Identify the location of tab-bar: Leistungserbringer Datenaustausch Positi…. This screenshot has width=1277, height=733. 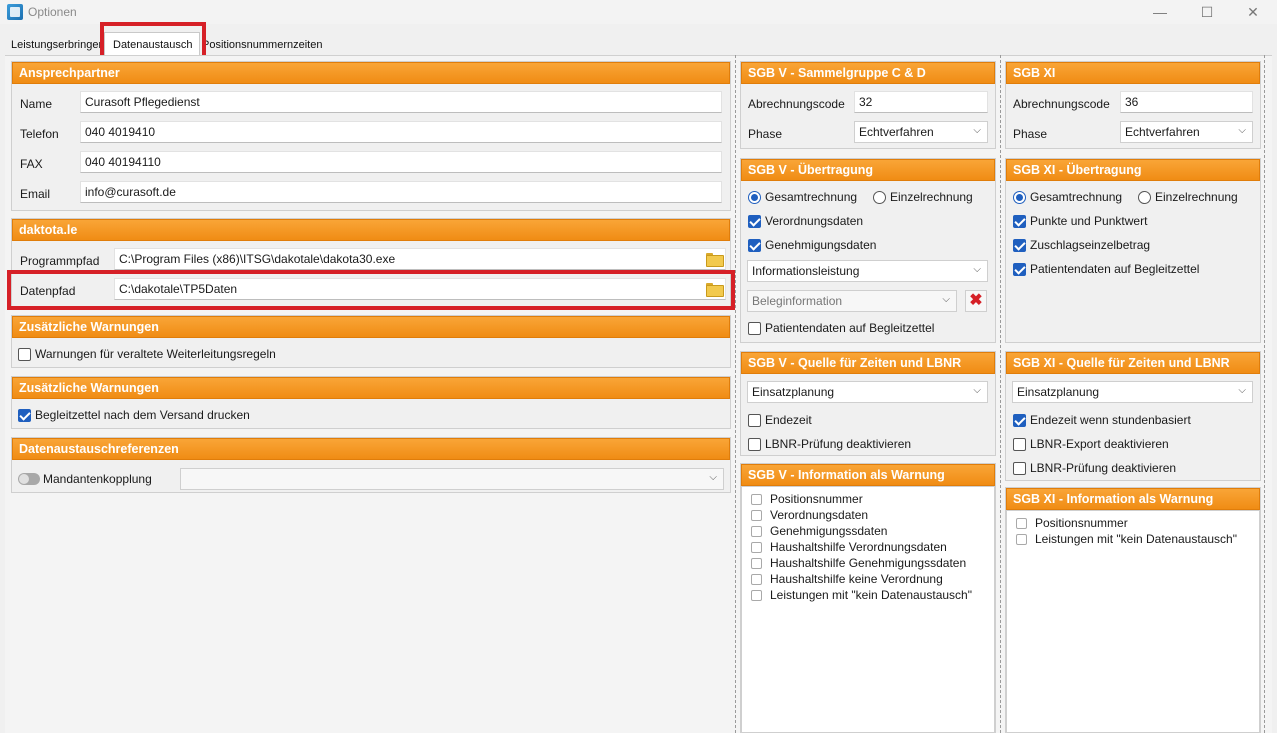
(638, 43).